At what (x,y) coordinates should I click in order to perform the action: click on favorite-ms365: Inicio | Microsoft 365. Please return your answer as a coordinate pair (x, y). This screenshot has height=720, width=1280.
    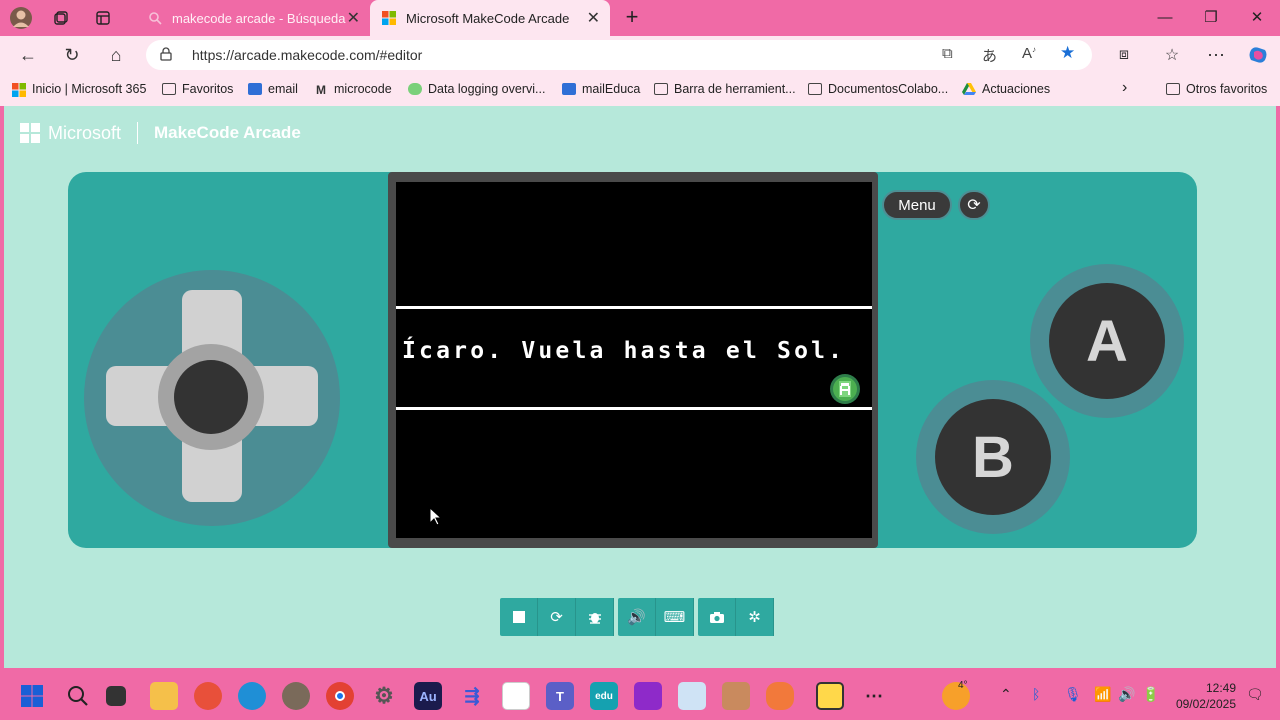
    Looking at the image, I should click on (79, 89).